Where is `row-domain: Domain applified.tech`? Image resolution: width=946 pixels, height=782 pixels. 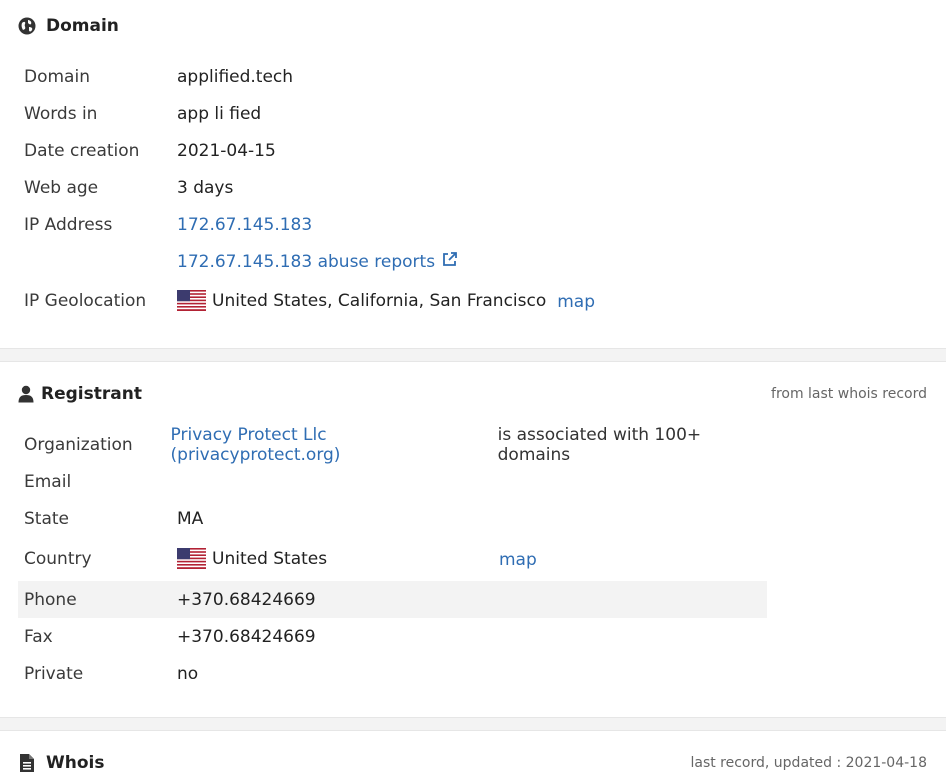 row-domain: Domain applified.tech is located at coordinates (392, 76).